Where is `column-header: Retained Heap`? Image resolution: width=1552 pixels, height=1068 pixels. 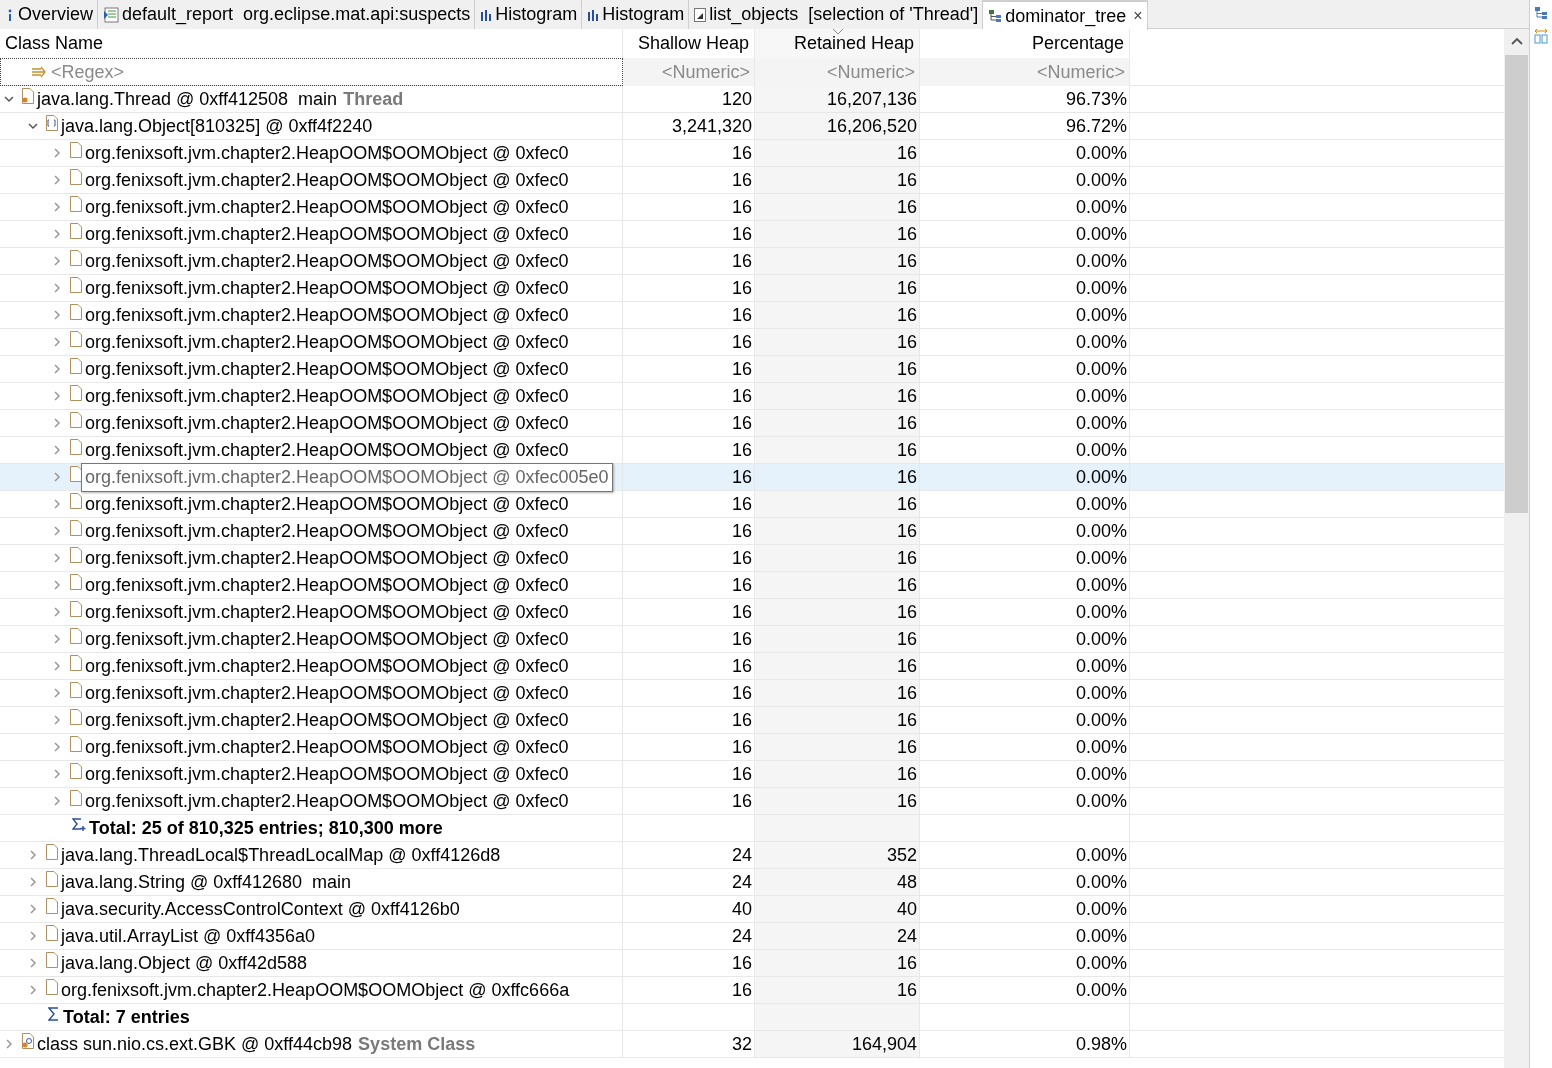
column-header: Retained Heap is located at coordinates (837, 43).